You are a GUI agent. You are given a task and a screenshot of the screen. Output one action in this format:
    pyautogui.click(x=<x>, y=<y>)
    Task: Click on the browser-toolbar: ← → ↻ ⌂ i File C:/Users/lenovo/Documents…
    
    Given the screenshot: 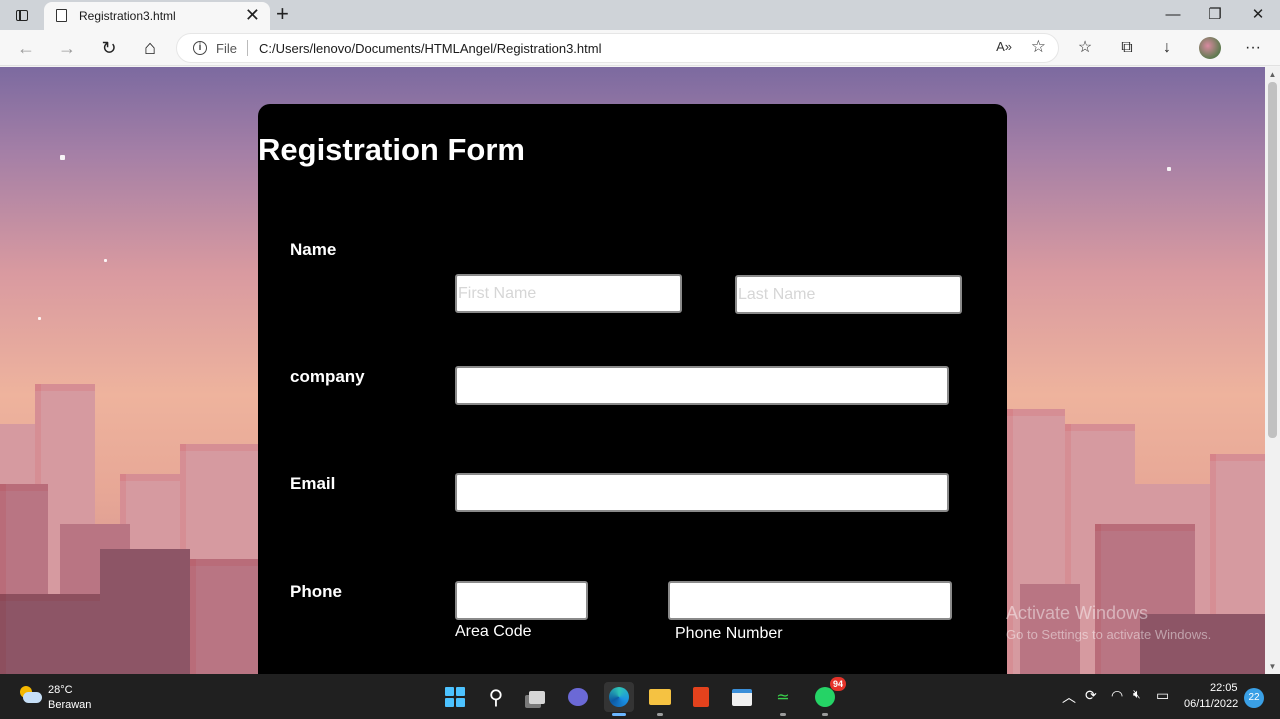 What is the action you would take?
    pyautogui.click(x=640, y=48)
    